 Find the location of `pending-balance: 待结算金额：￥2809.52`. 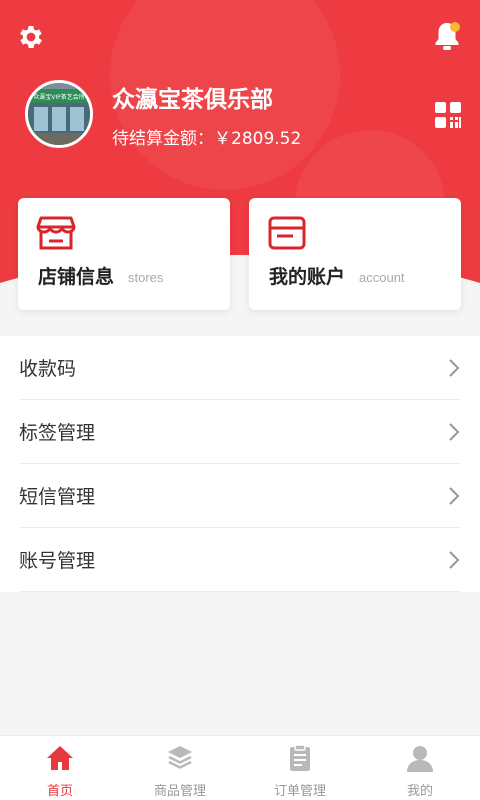

pending-balance: 待结算金额：￥2809.52 is located at coordinates (207, 139).